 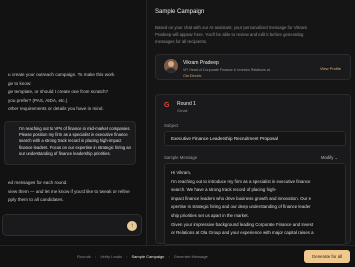 I want to click on subject-label: Subject, so click(x=171, y=125).